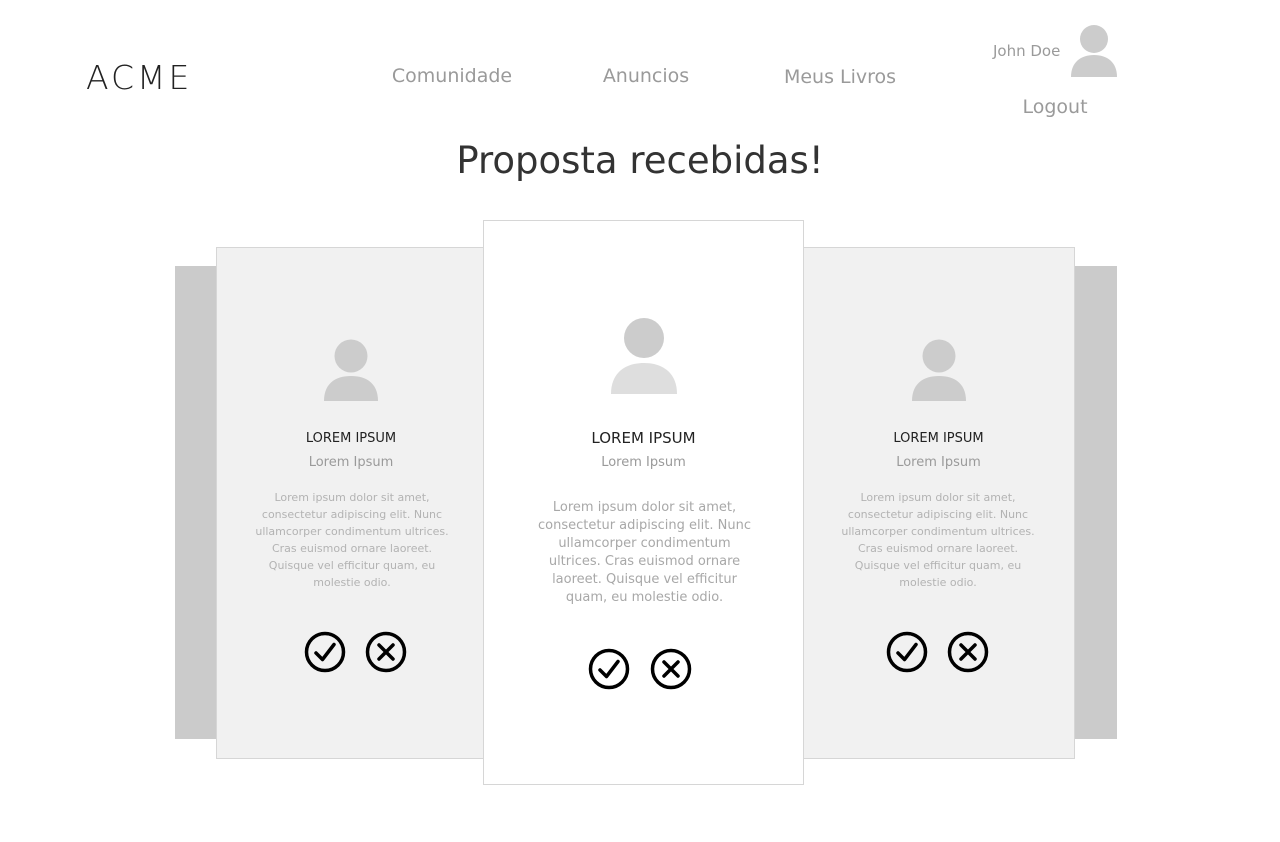 The width and height of the screenshot is (1280, 842). Describe the element at coordinates (1027, 51) in the screenshot. I see `user-name: John Doe` at that location.